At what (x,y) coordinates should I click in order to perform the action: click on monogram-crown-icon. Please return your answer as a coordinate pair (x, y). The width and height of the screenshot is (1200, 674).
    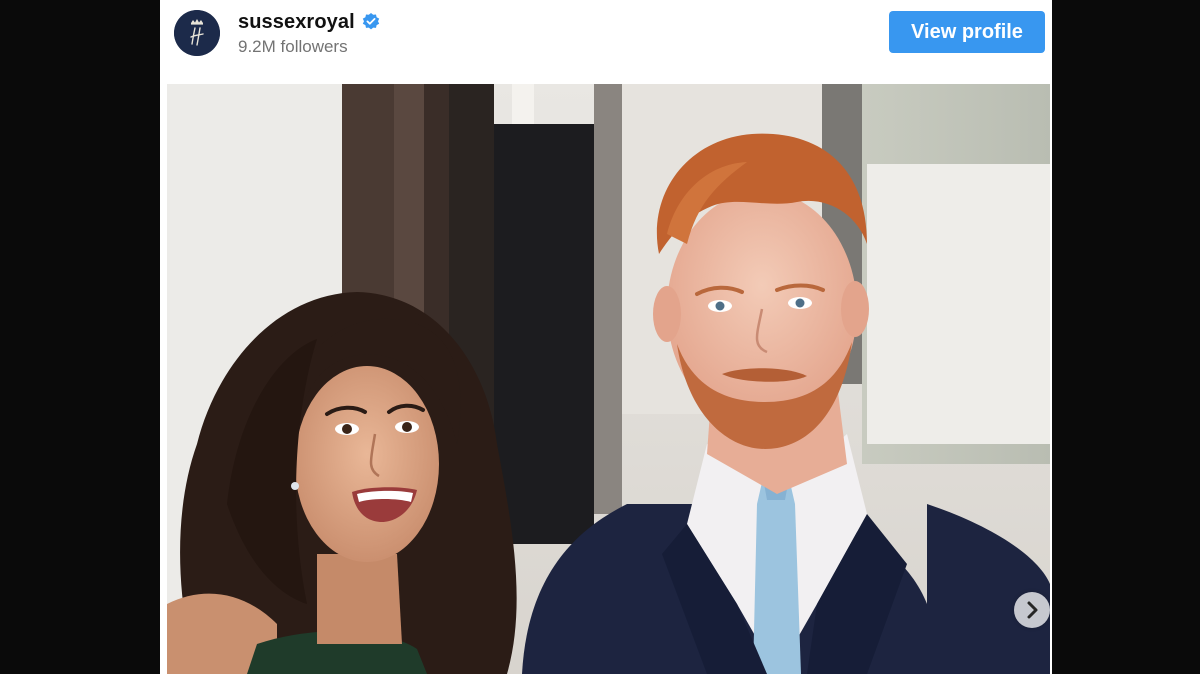
    Looking at the image, I should click on (197, 33).